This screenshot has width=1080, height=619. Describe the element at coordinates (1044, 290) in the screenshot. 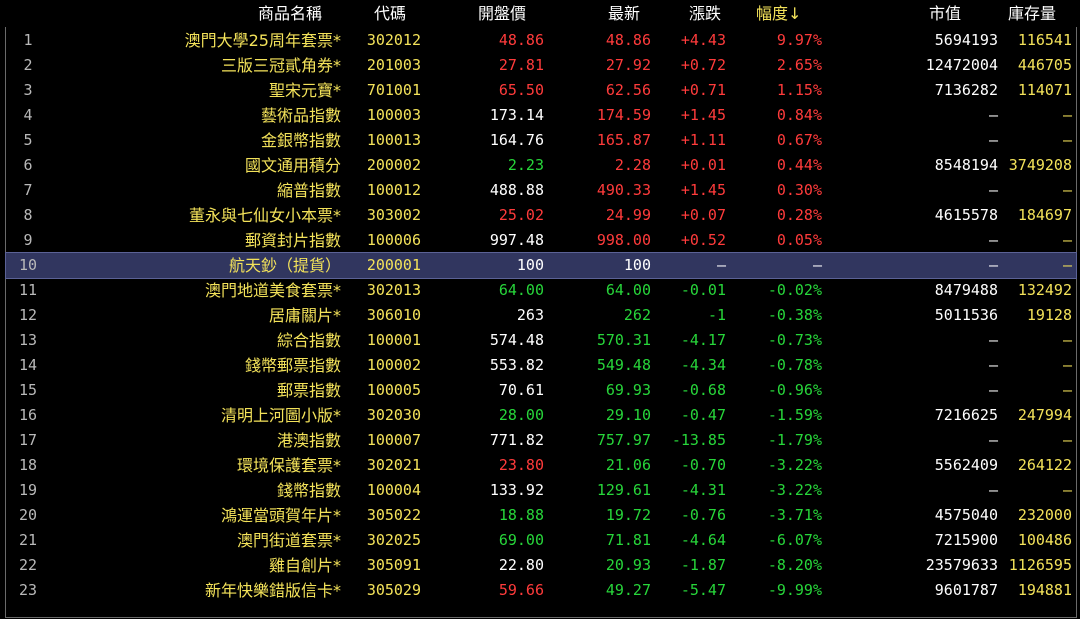

I see `stock-volume: 132492` at that location.